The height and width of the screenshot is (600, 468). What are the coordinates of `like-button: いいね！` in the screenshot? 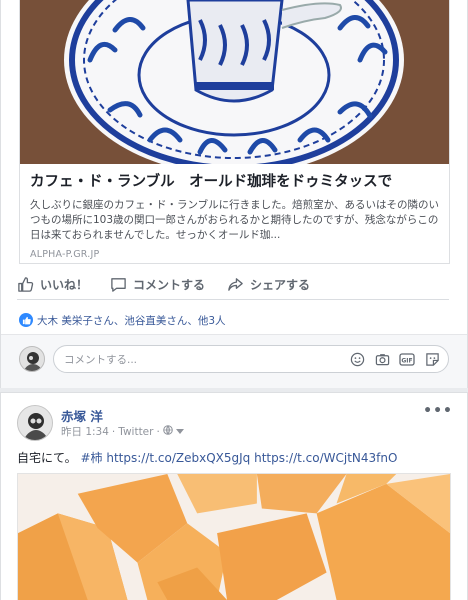 It's located at (52, 284).